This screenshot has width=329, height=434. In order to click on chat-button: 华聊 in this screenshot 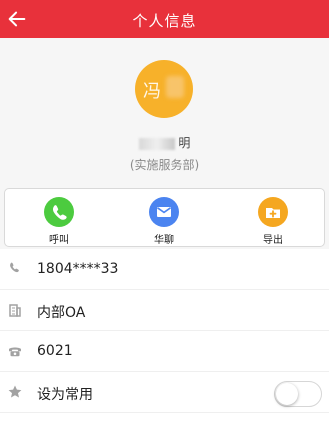, I will do `click(164, 221)`.